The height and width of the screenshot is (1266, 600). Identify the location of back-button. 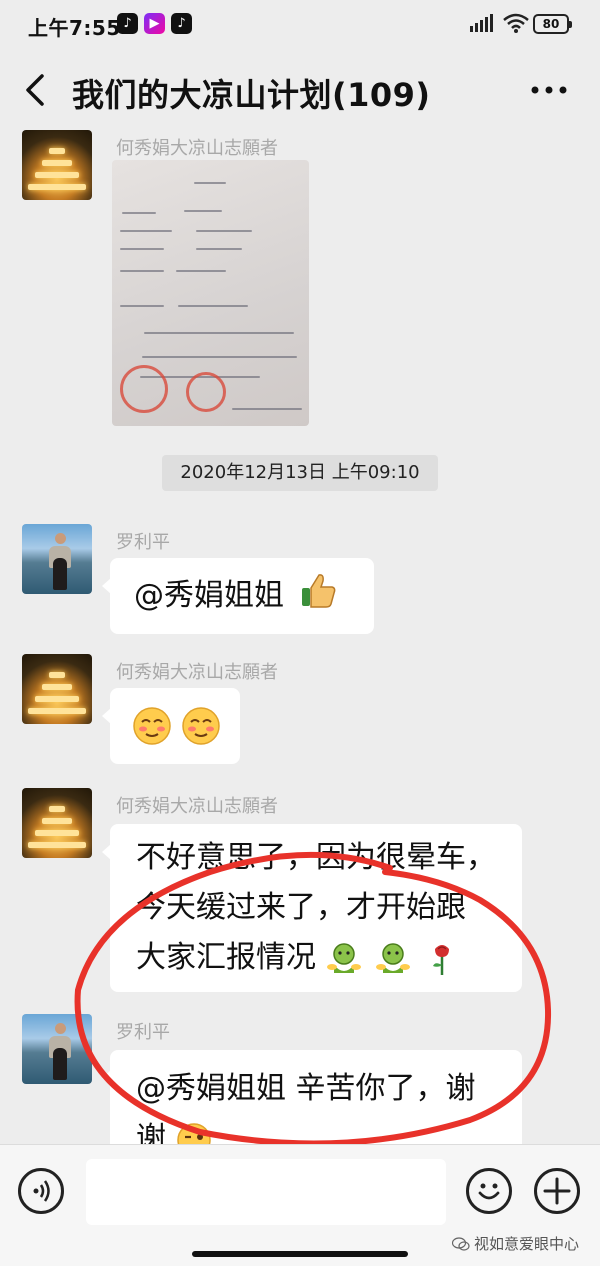
(36, 90).